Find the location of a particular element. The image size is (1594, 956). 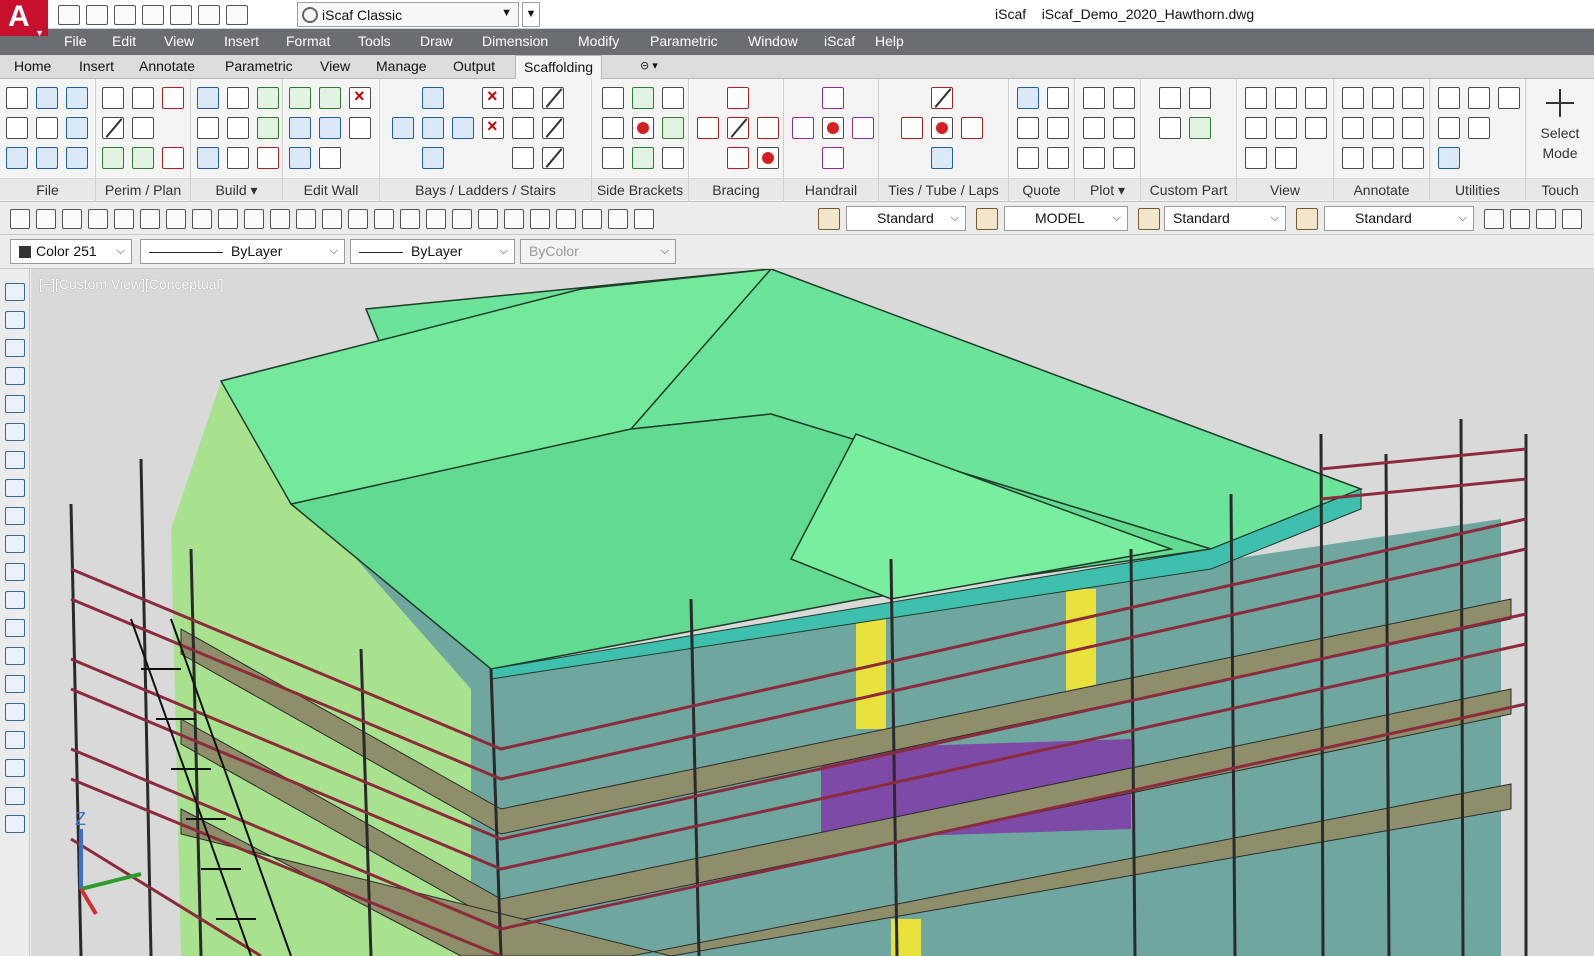

build-dropdown: Build ▾ is located at coordinates (236, 189).